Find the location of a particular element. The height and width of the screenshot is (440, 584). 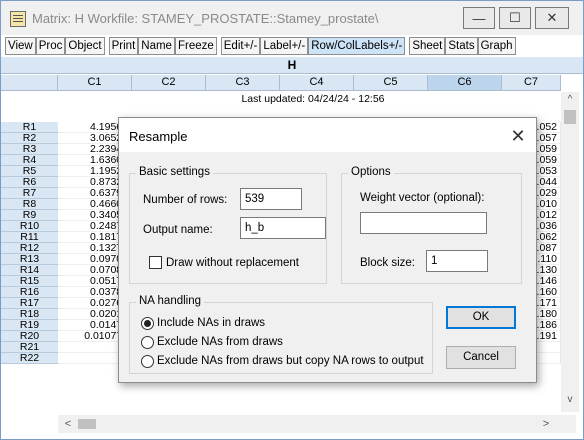

name-button: Name is located at coordinates (156, 46).